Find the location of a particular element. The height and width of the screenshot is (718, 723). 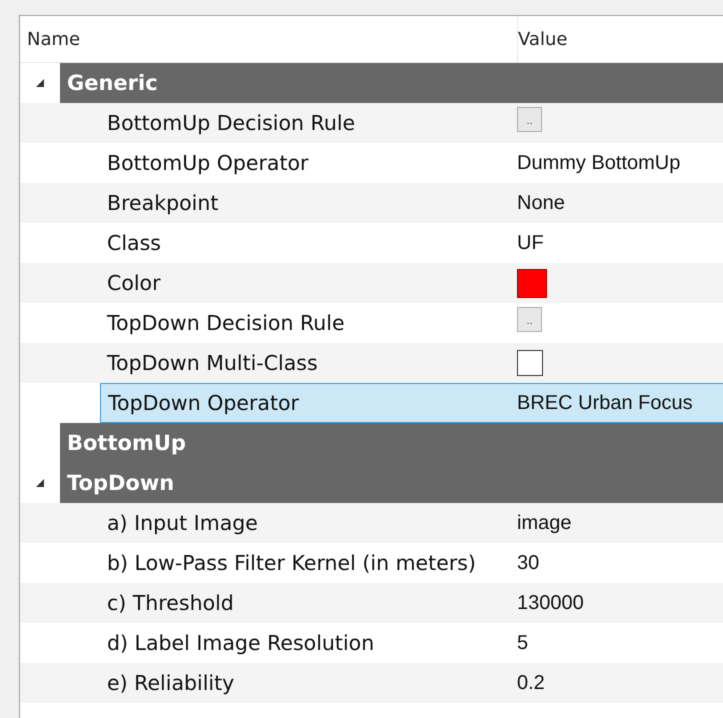

property-value: image is located at coordinates (544, 523).